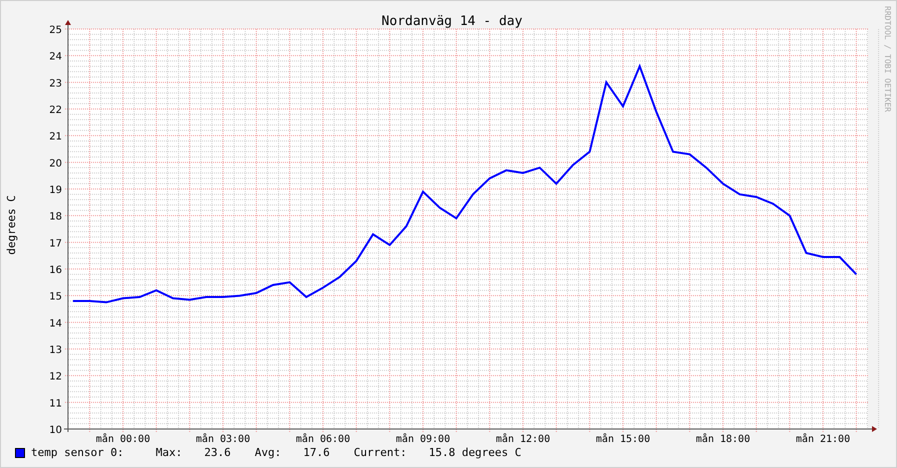 The width and height of the screenshot is (897, 468). I want to click on stat-label: Avg:, so click(268, 452).